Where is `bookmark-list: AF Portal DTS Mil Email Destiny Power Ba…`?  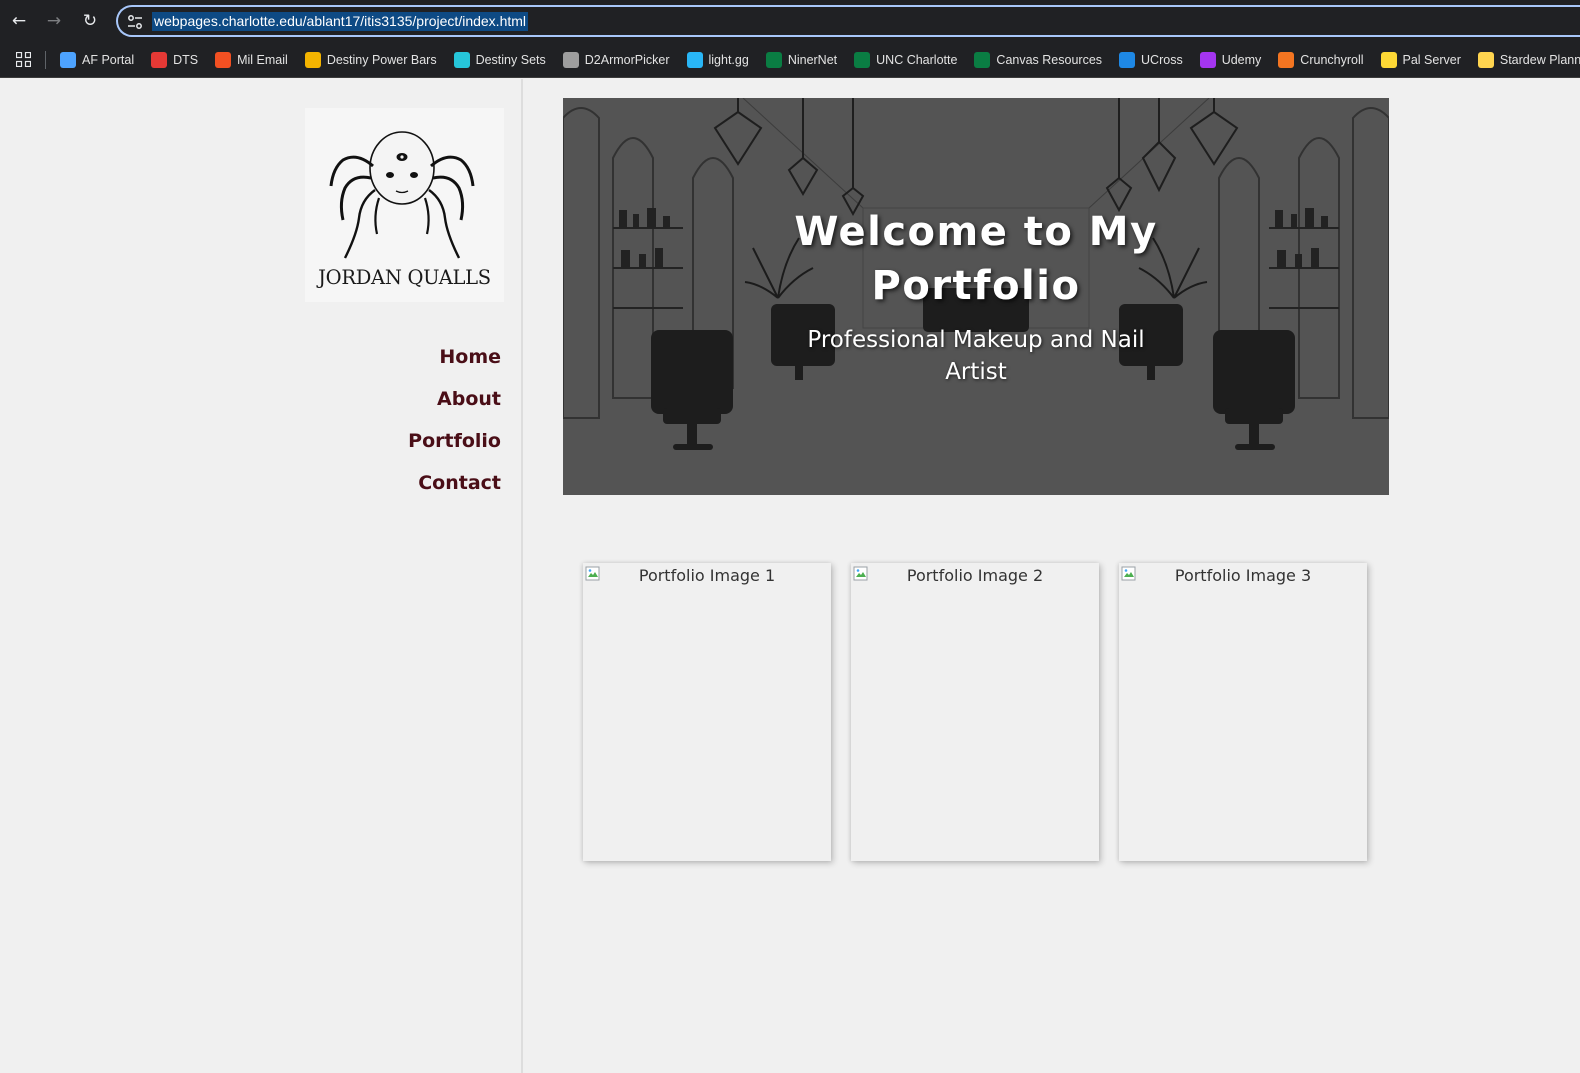 bookmark-list: AF Portal DTS Mil Email Destiny Power Ba… is located at coordinates (820, 60).